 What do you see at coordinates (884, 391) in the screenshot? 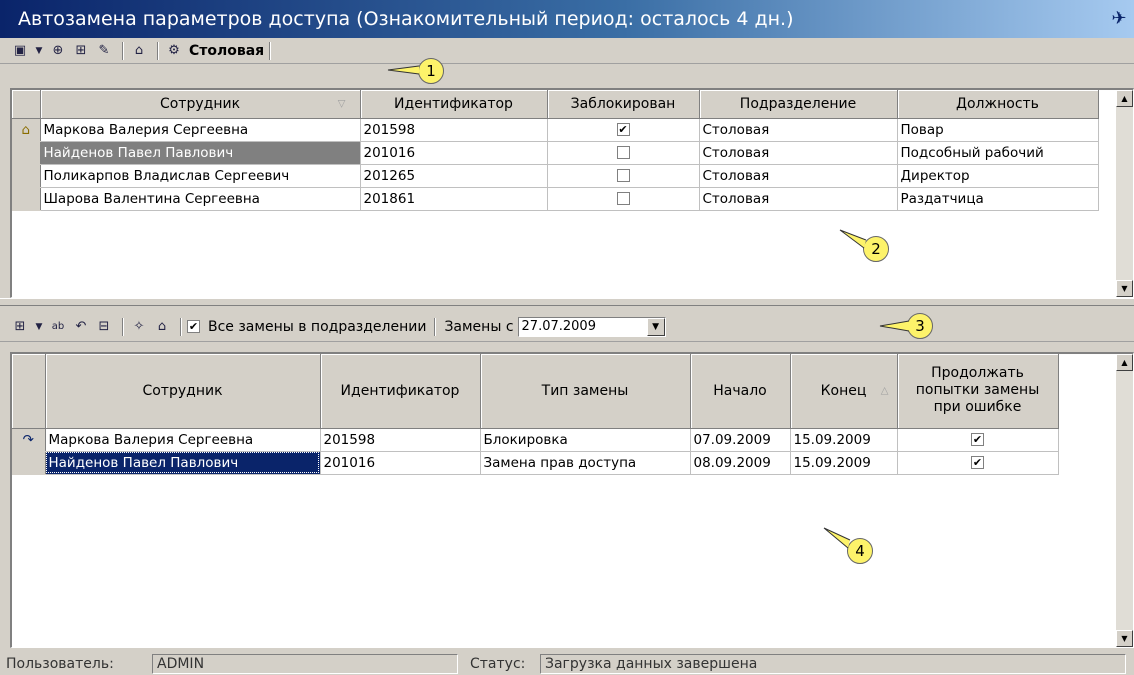
I see `sort-icon: △` at bounding box center [884, 391].